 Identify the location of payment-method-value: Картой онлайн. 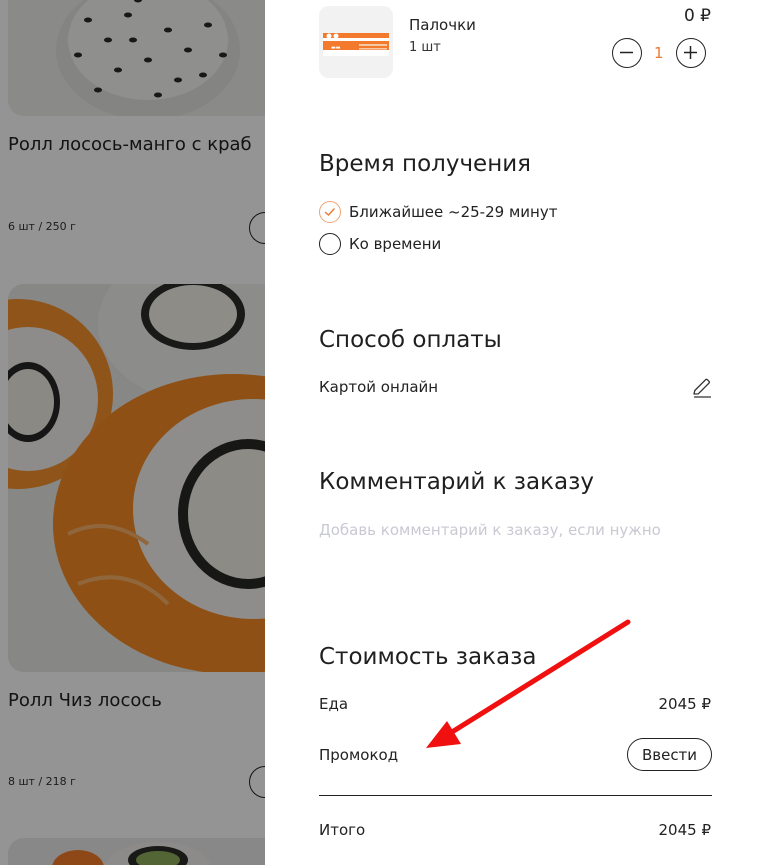
(379, 387).